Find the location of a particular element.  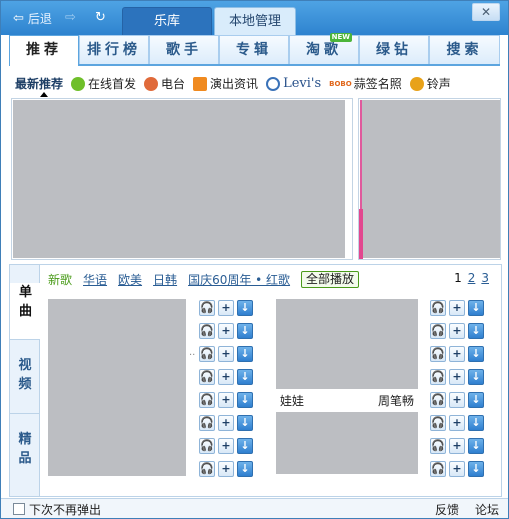

artist-zhoubichang: 周笔畅 is located at coordinates (396, 400).